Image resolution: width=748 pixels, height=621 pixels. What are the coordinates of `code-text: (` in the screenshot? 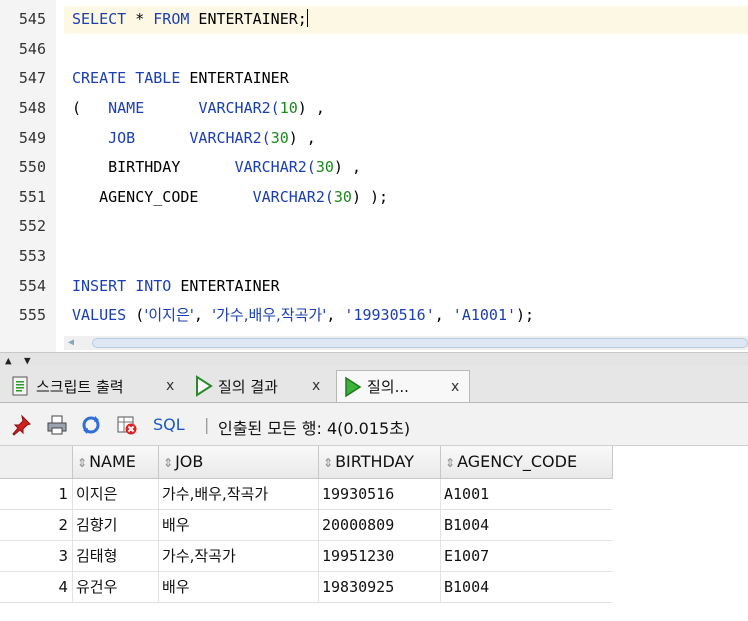 It's located at (77, 108).